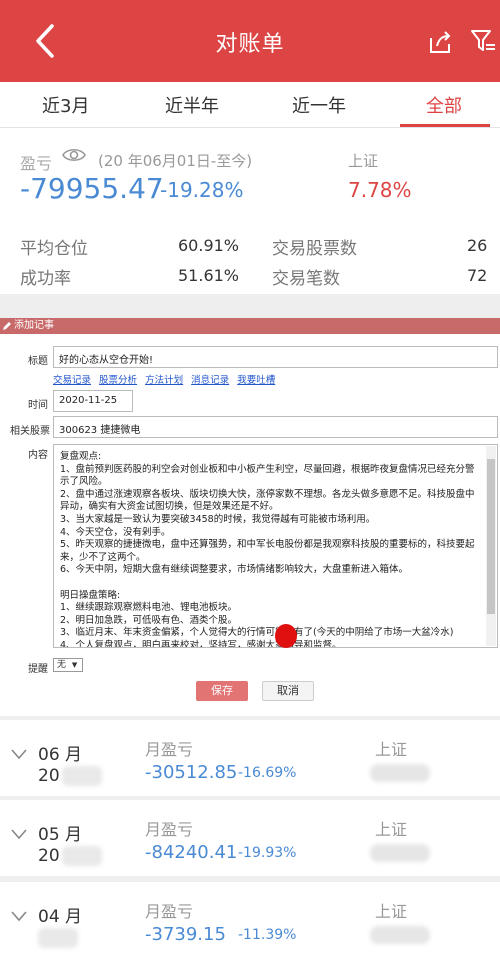 The width and height of the screenshot is (500, 960). Describe the element at coordinates (60, 755) in the screenshot. I see `month-label: 06 月` at that location.